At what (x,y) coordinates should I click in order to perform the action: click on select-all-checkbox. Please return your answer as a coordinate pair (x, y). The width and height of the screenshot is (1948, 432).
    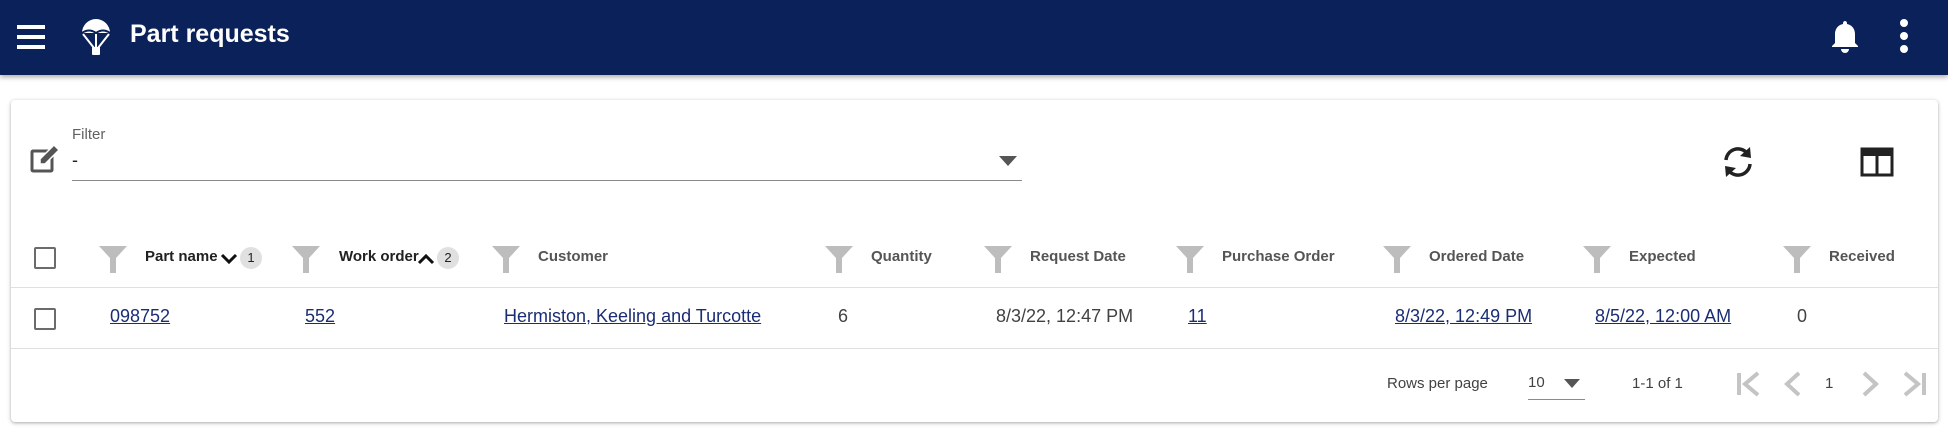
    Looking at the image, I should click on (45, 258).